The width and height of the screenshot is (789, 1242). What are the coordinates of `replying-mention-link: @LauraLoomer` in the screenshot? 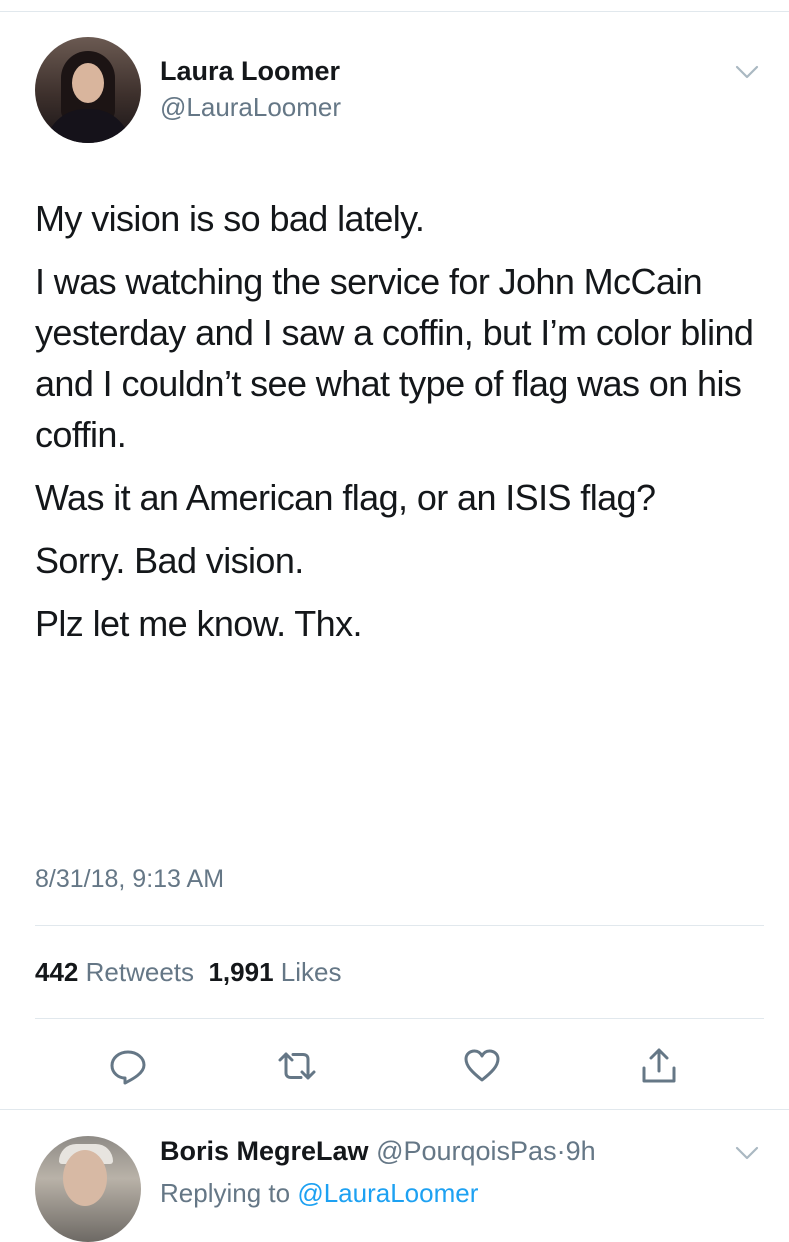 It's located at (387, 1193).